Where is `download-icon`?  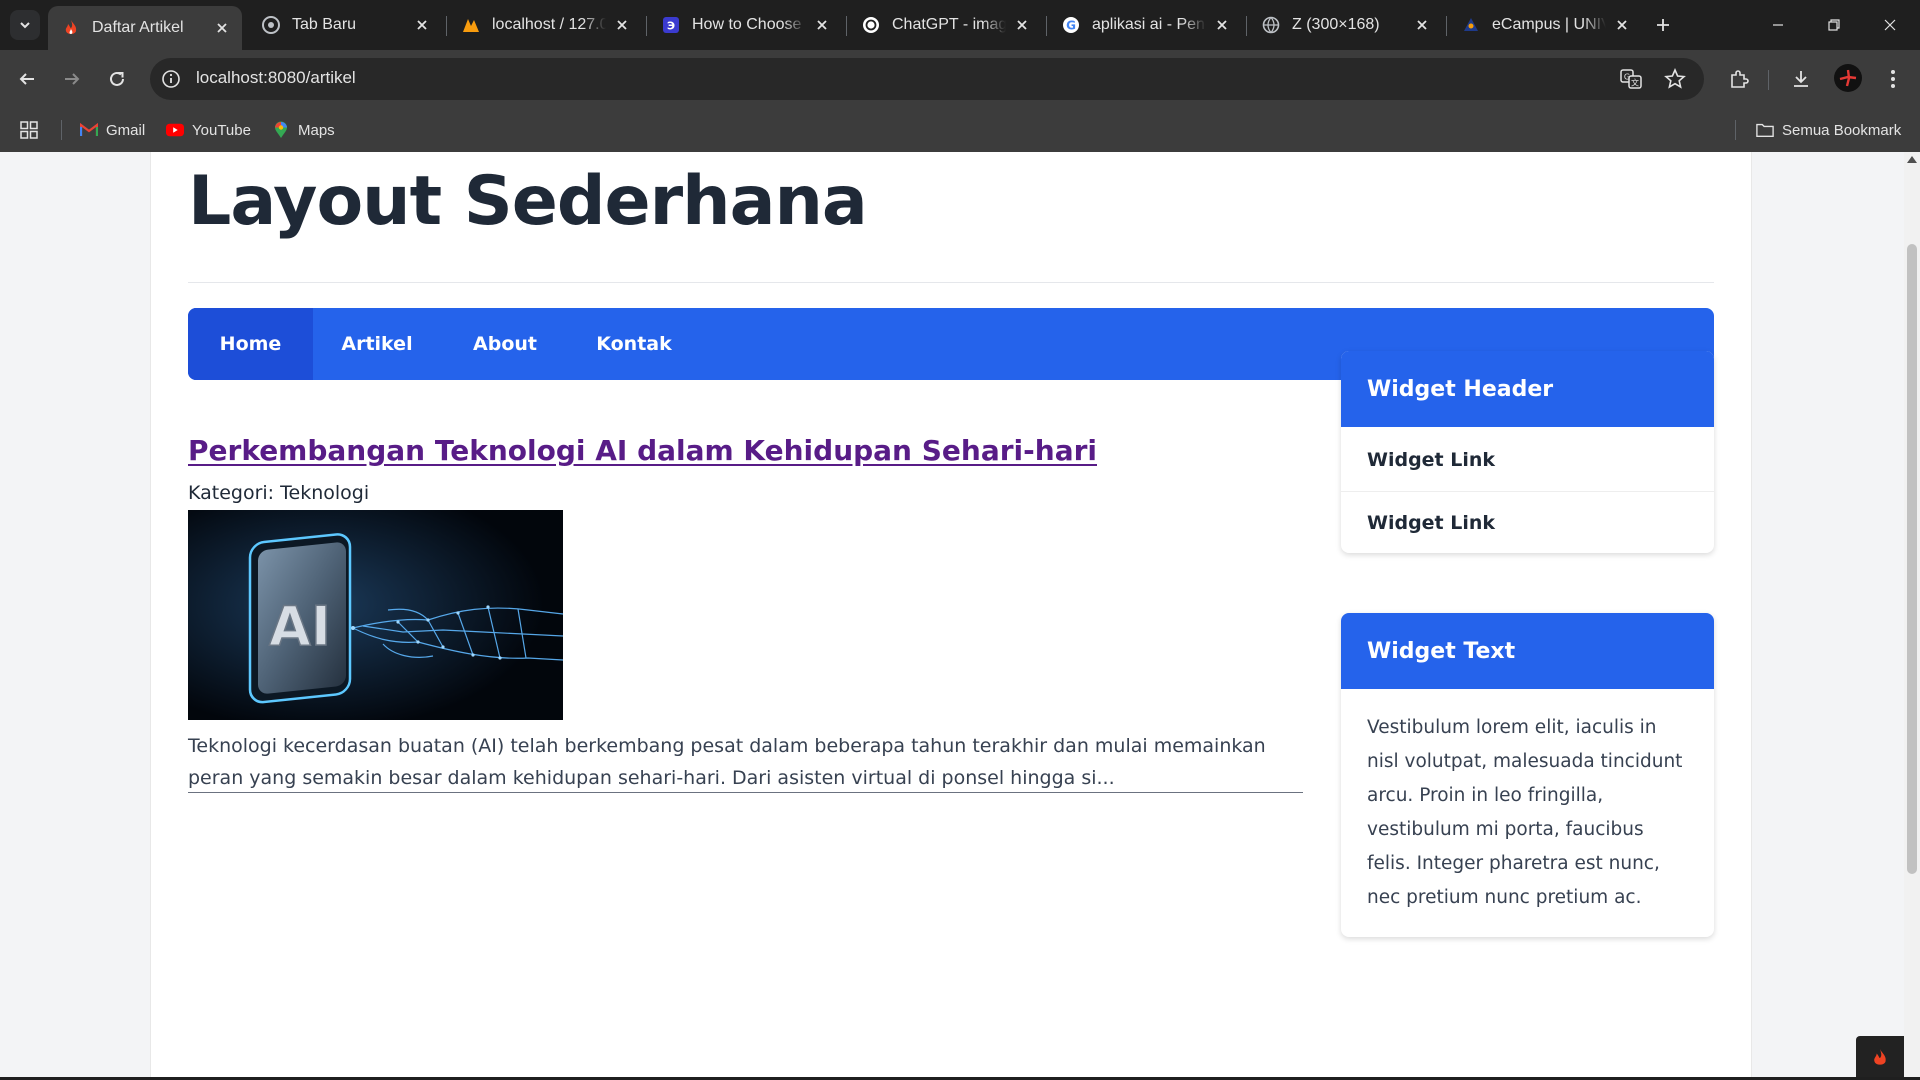 download-icon is located at coordinates (1801, 79).